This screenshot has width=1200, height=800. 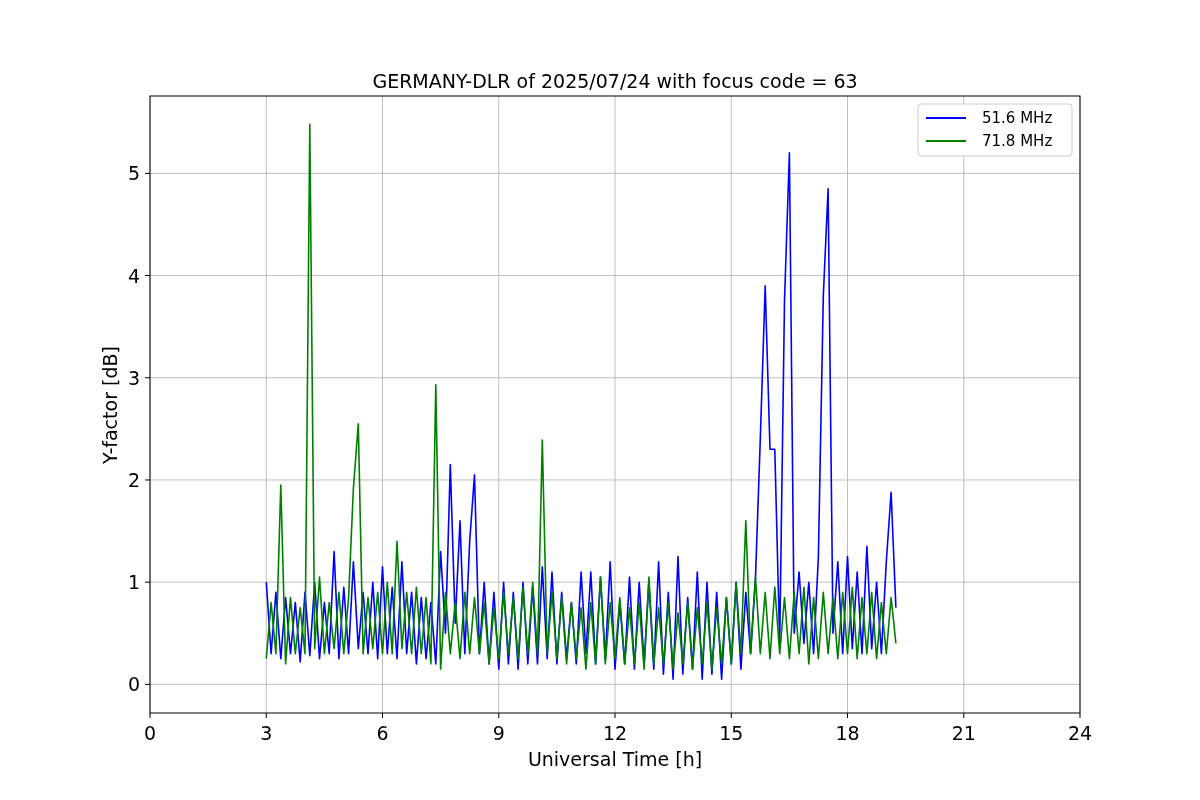 What do you see at coordinates (133, 582) in the screenshot?
I see `tick-label: 1` at bounding box center [133, 582].